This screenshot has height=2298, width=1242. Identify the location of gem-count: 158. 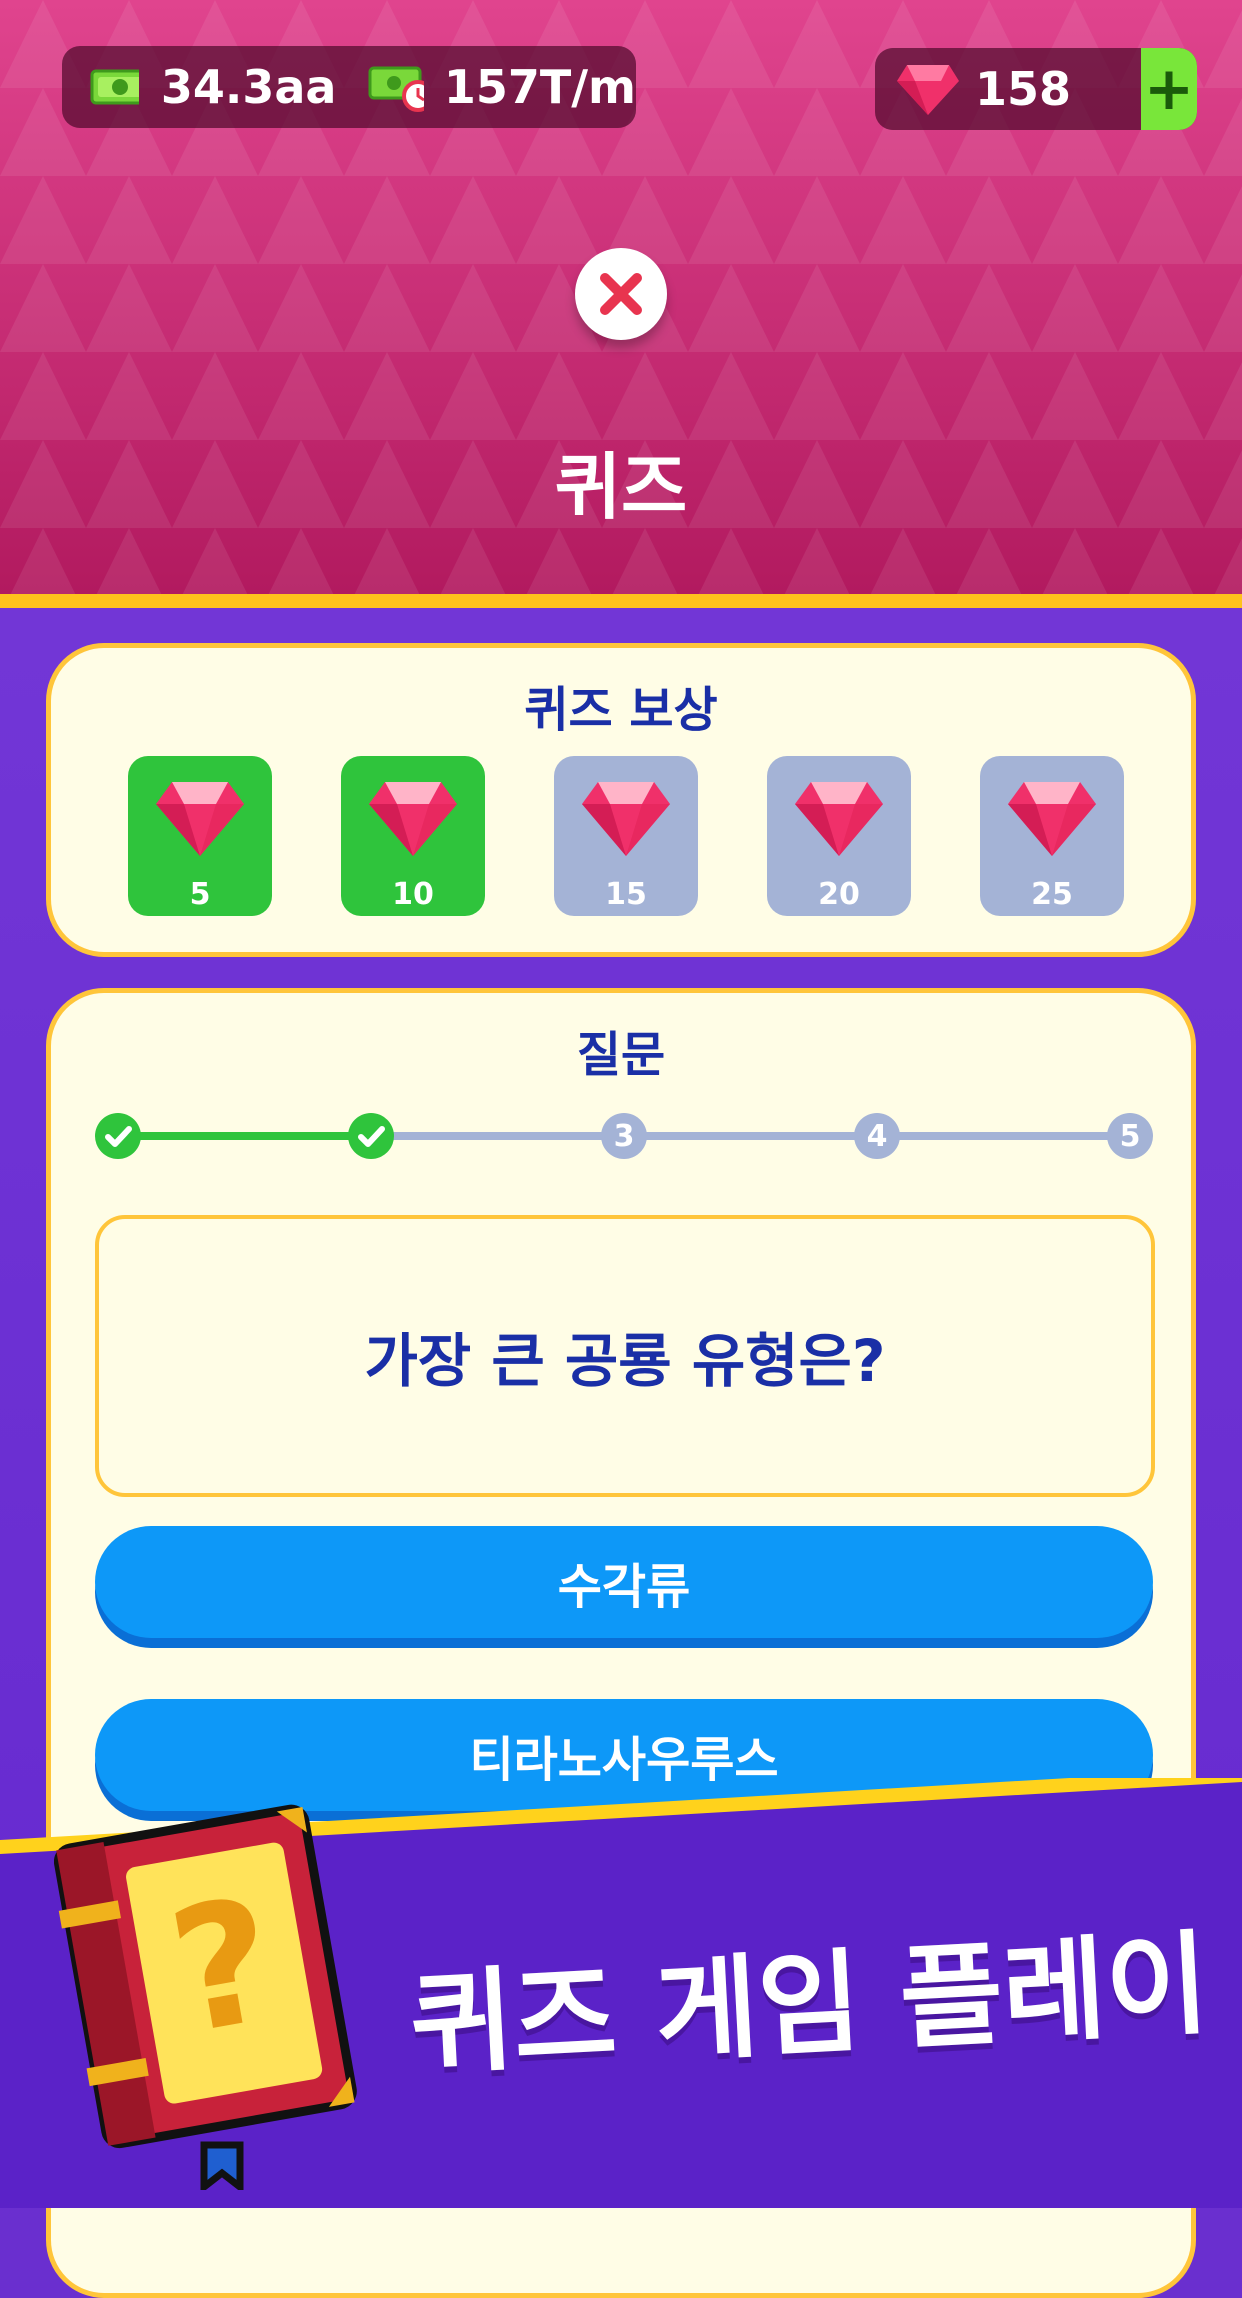
(1023, 89).